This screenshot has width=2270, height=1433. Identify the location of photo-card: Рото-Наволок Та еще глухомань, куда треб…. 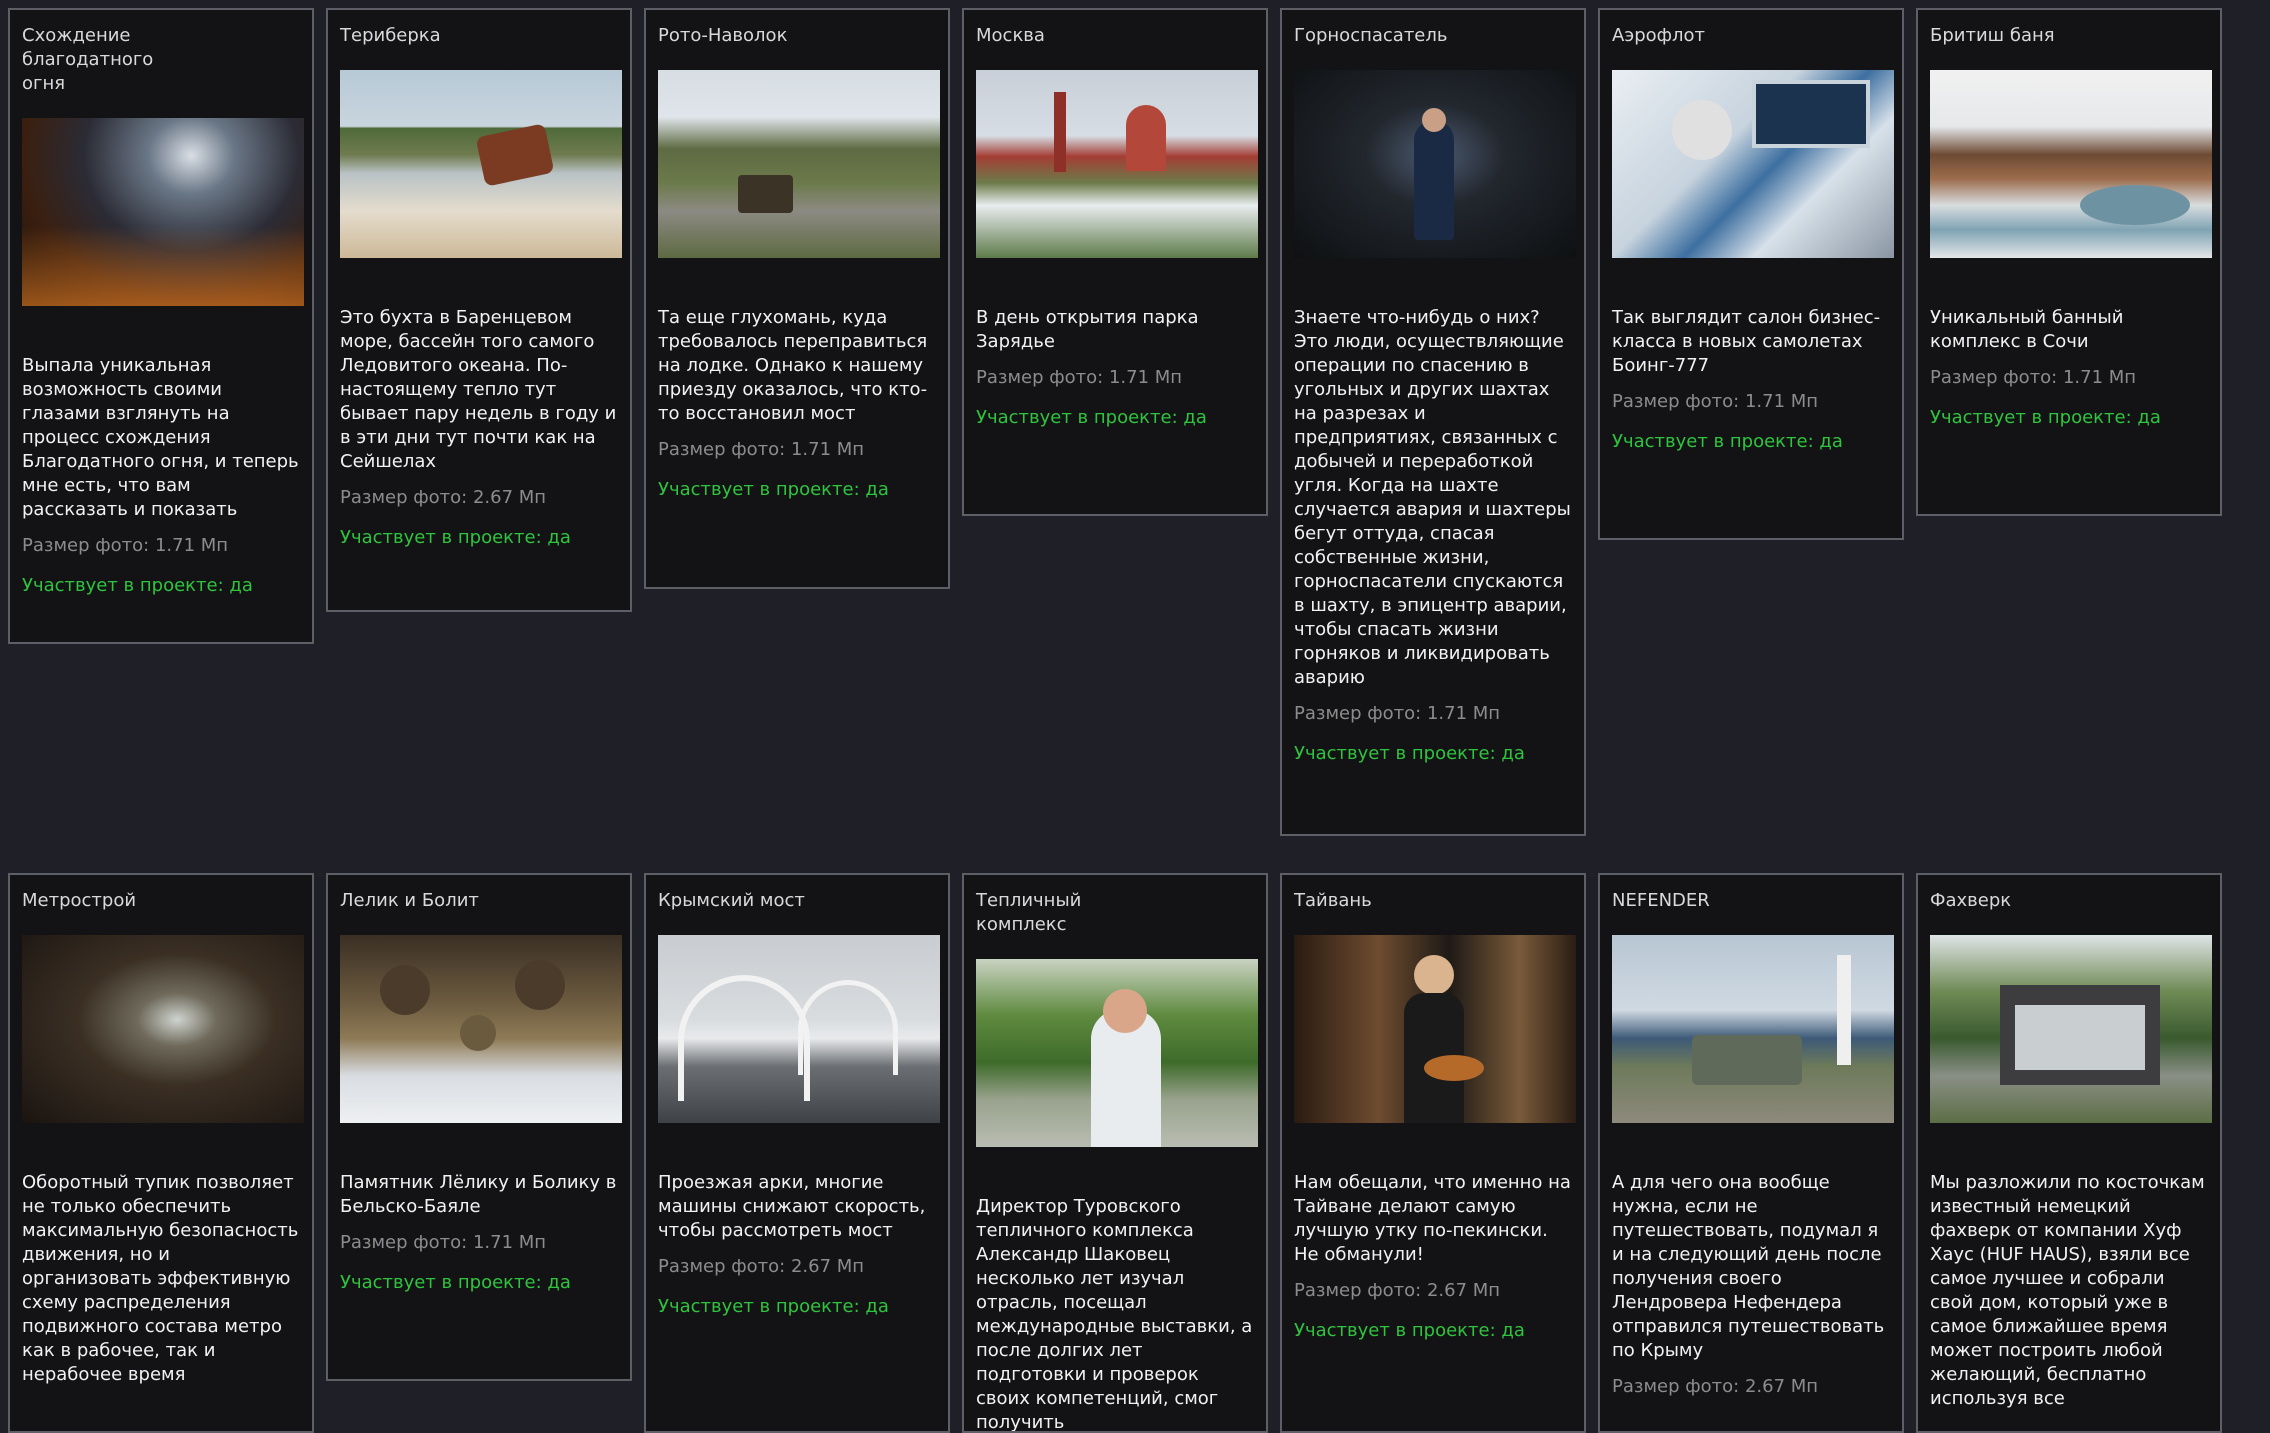
(797, 298).